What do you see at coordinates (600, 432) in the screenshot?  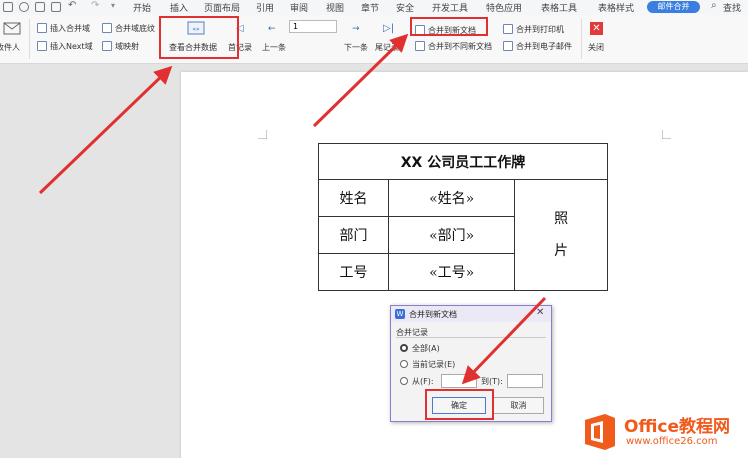 I see `office-logo-icon` at bounding box center [600, 432].